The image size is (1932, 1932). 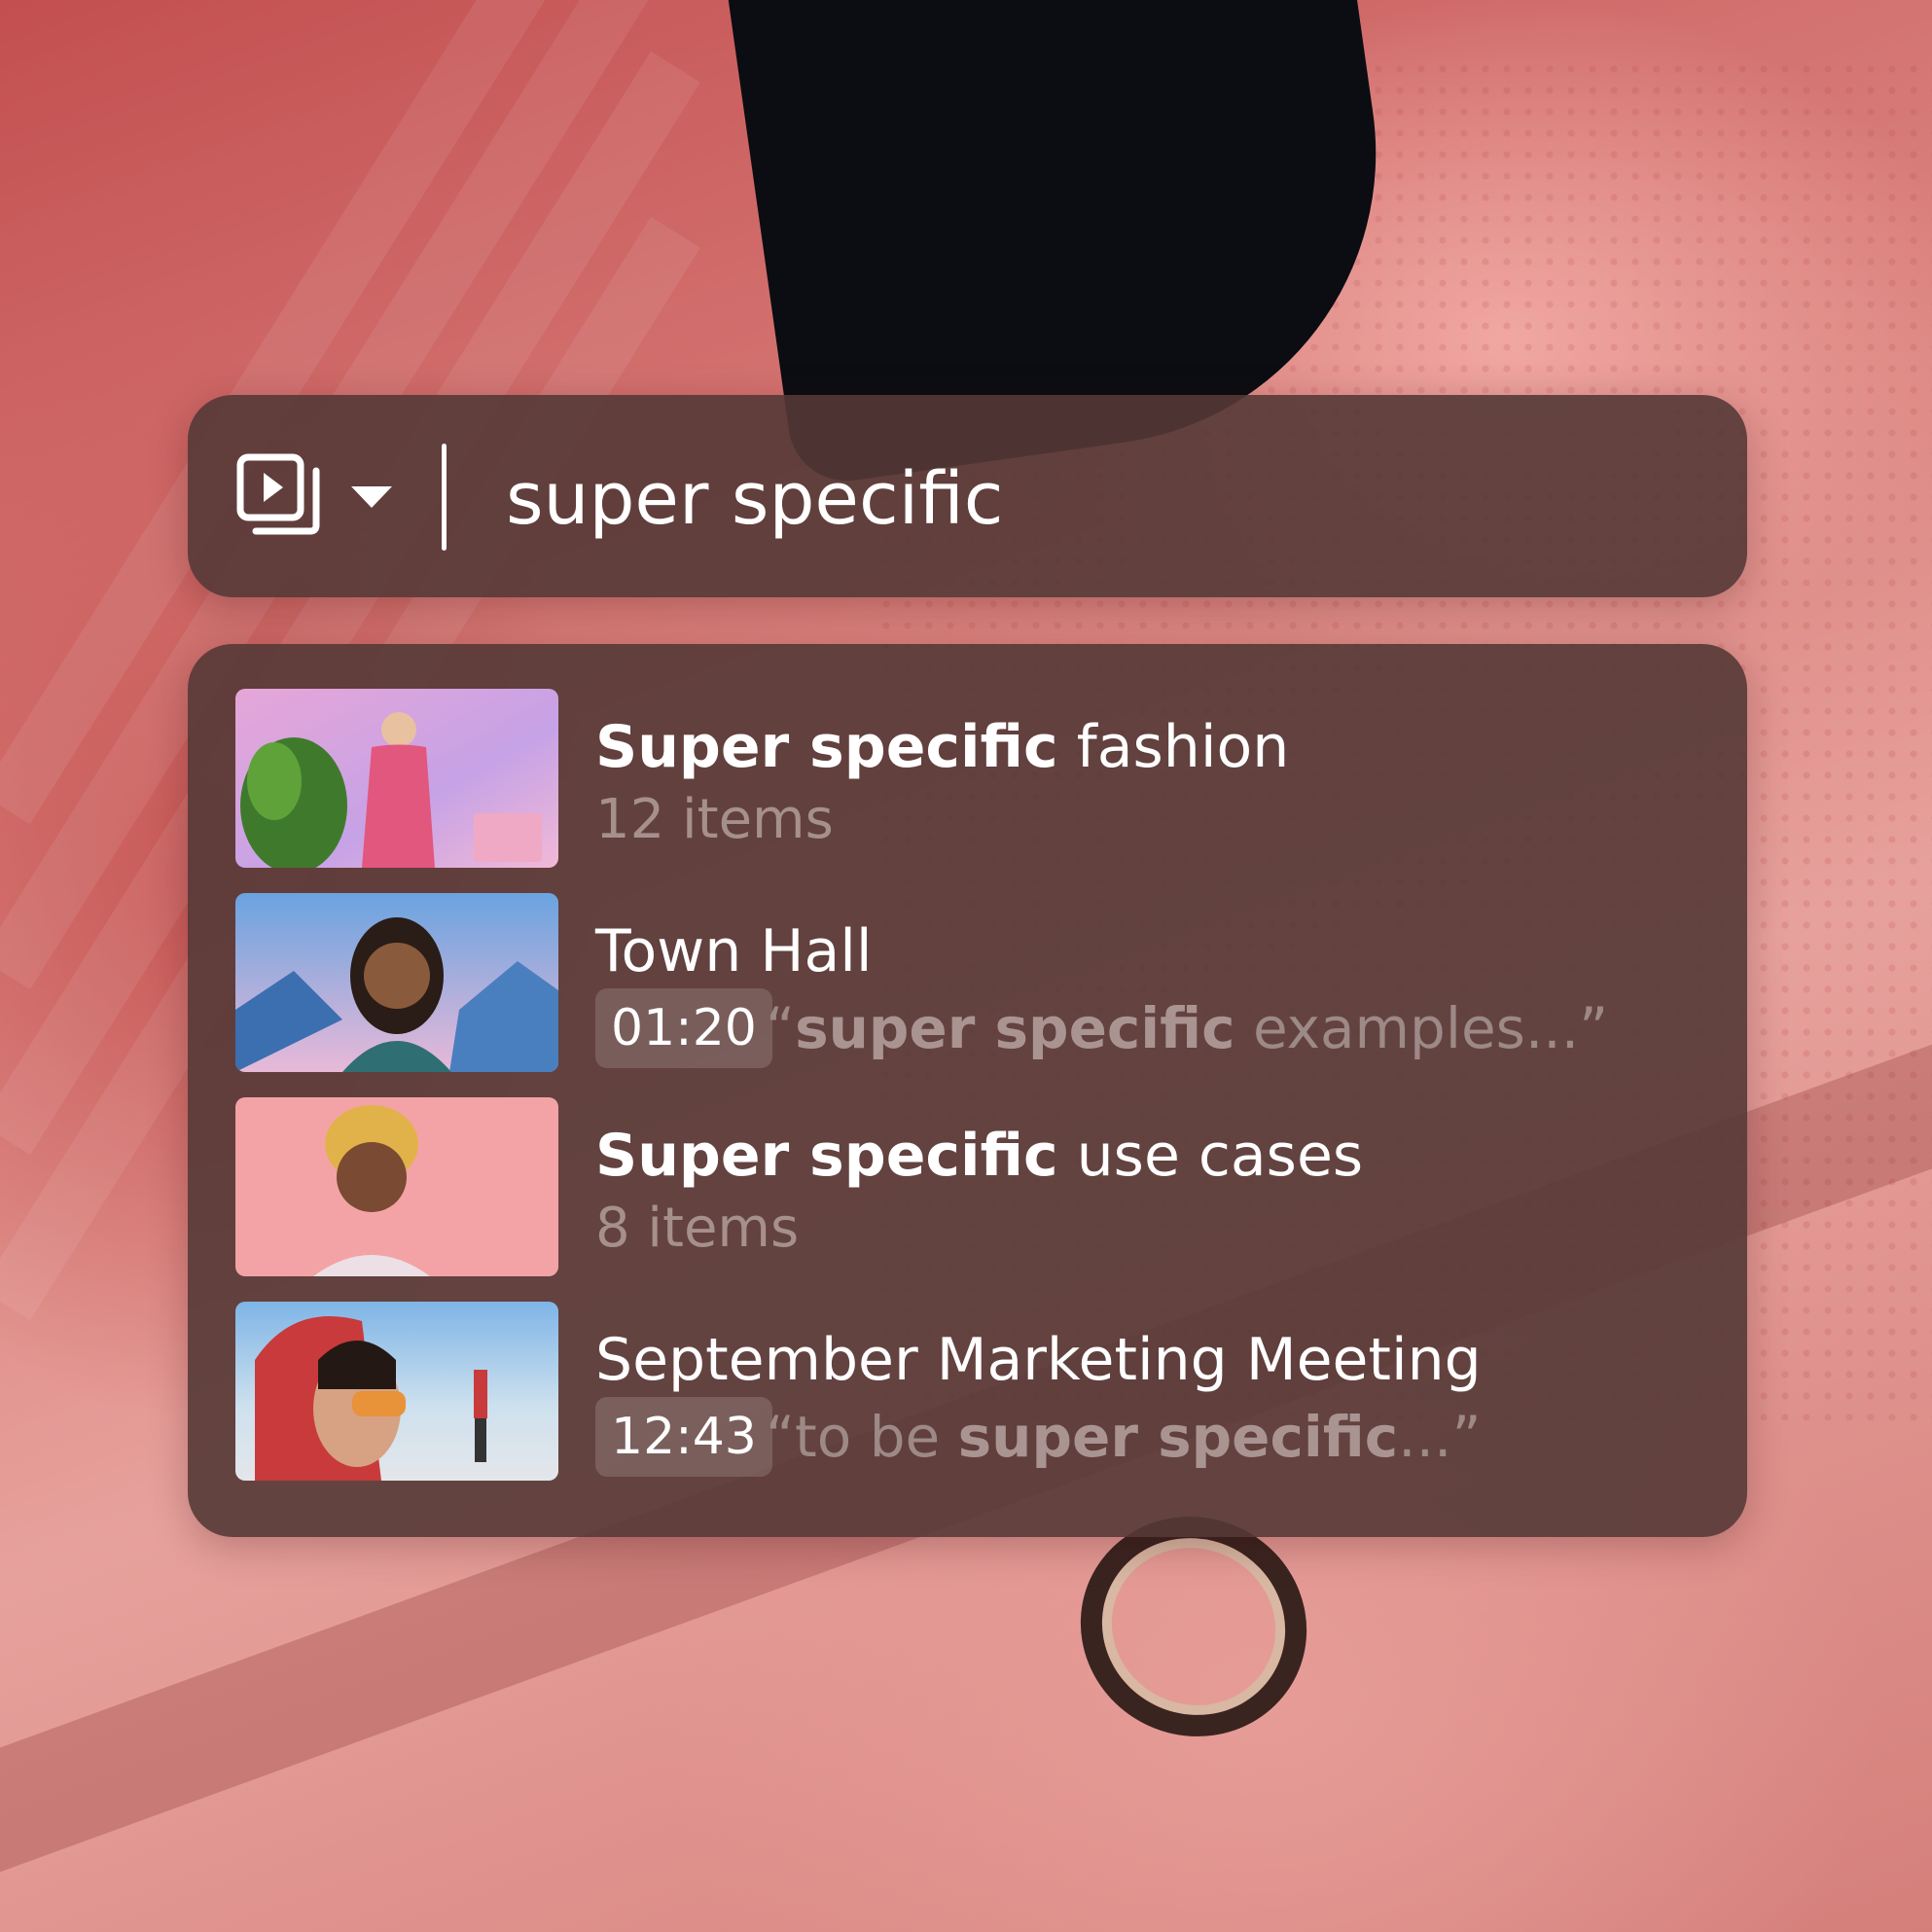 I want to click on timestamp-badge: 01:20, so click(x=683, y=1028).